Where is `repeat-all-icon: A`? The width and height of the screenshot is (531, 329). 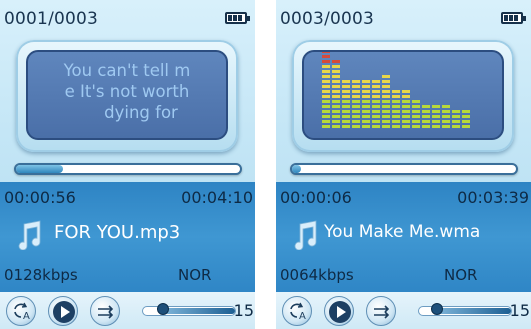 repeat-all-icon: A is located at coordinates (298, 312).